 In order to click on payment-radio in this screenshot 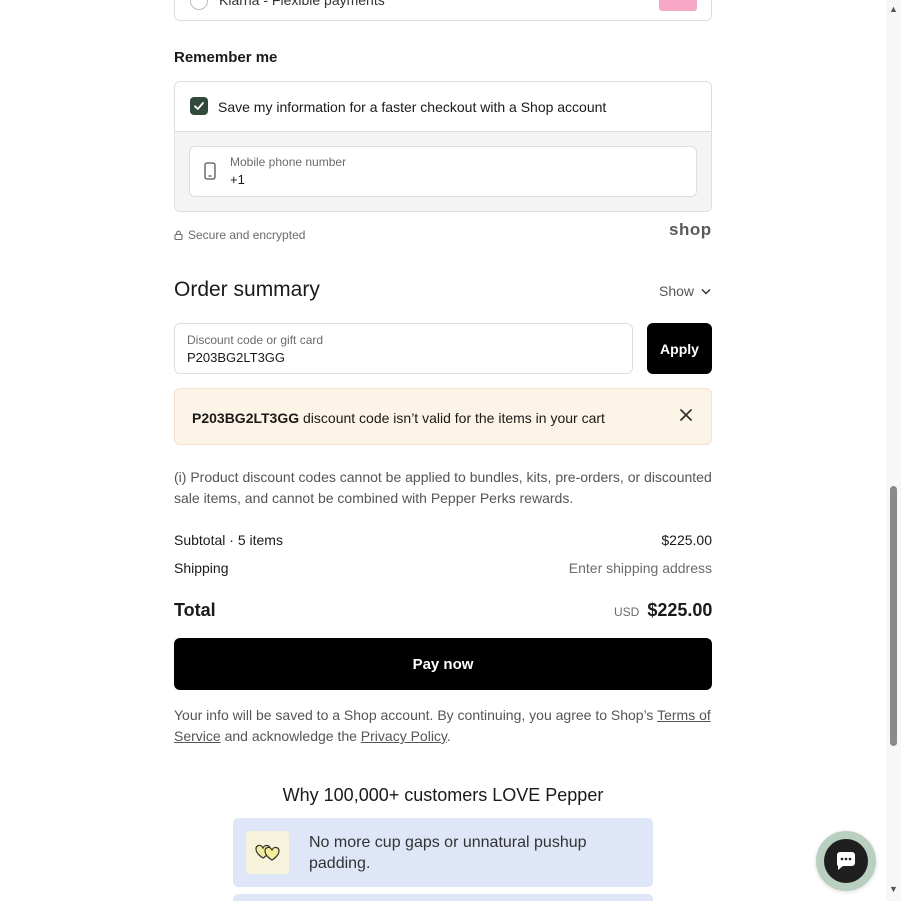, I will do `click(199, 5)`.